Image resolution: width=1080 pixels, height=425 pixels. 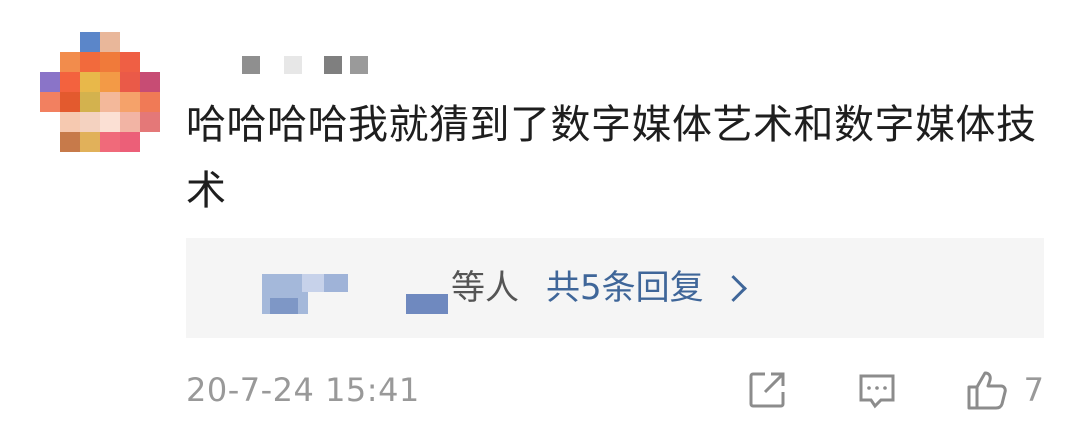 I want to click on chevron-right-icon, so click(x=733, y=288).